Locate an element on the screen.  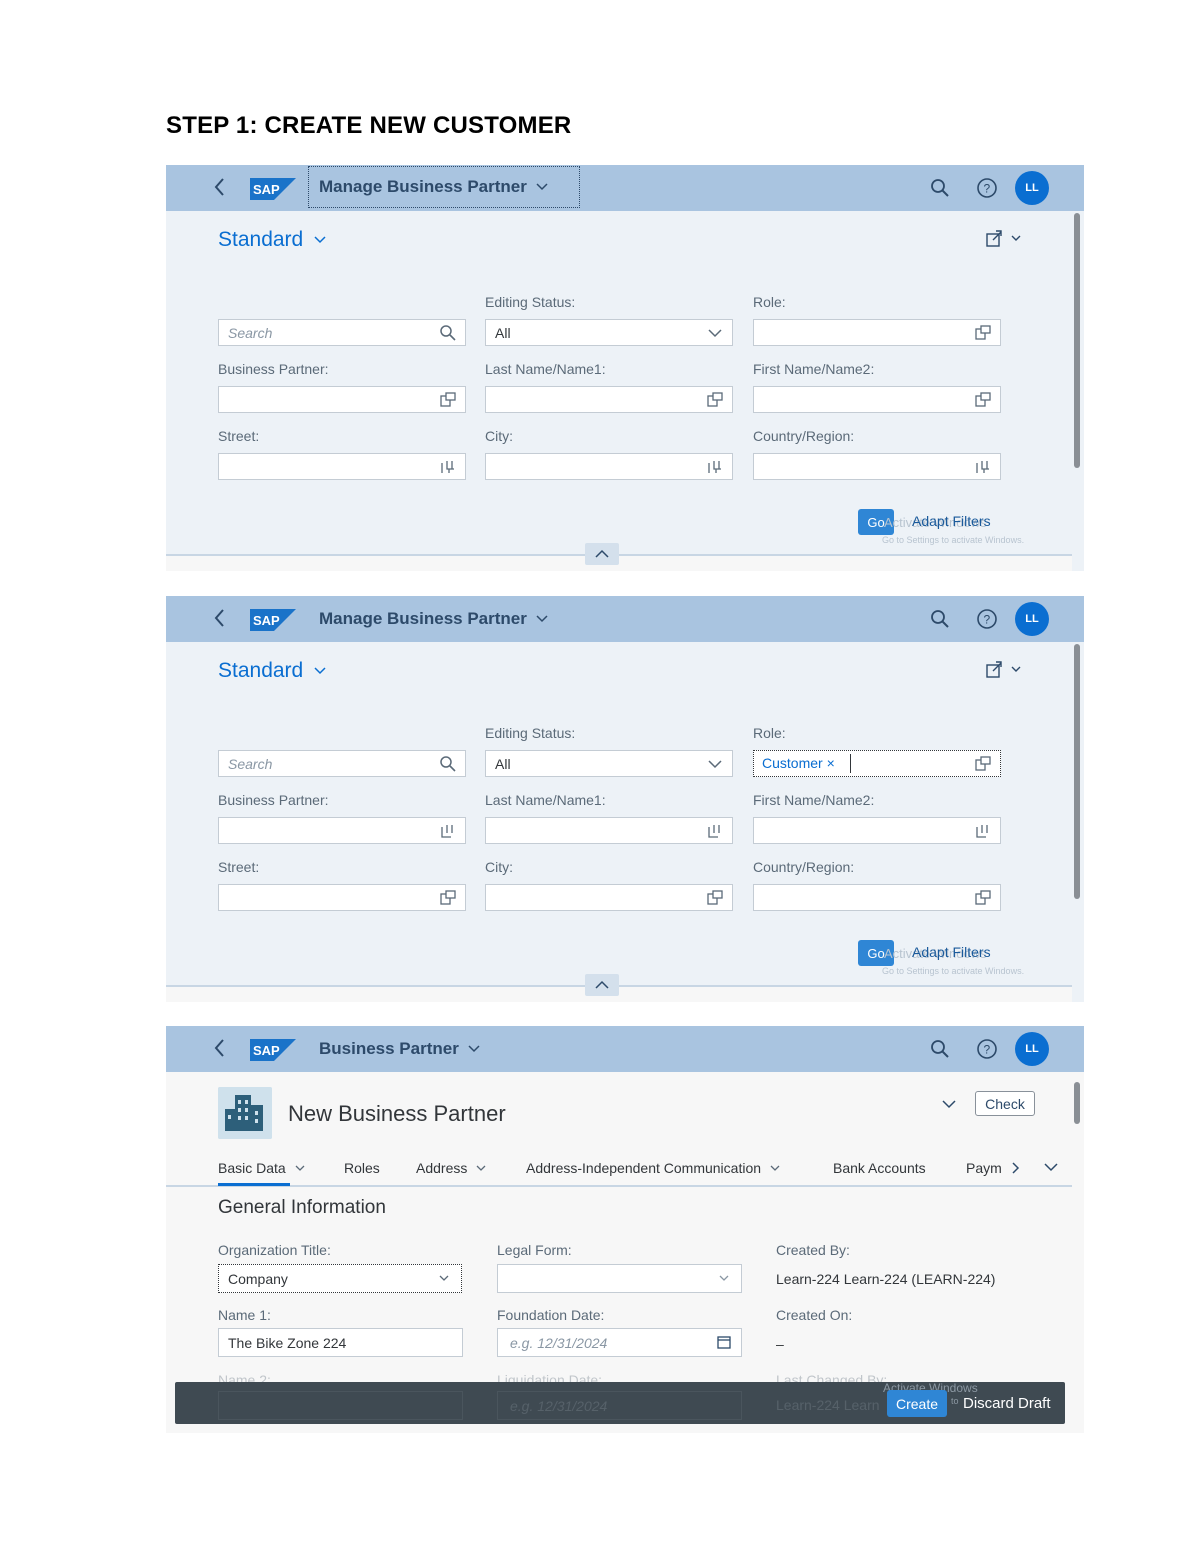
page-band is located at coordinates (619, 994).